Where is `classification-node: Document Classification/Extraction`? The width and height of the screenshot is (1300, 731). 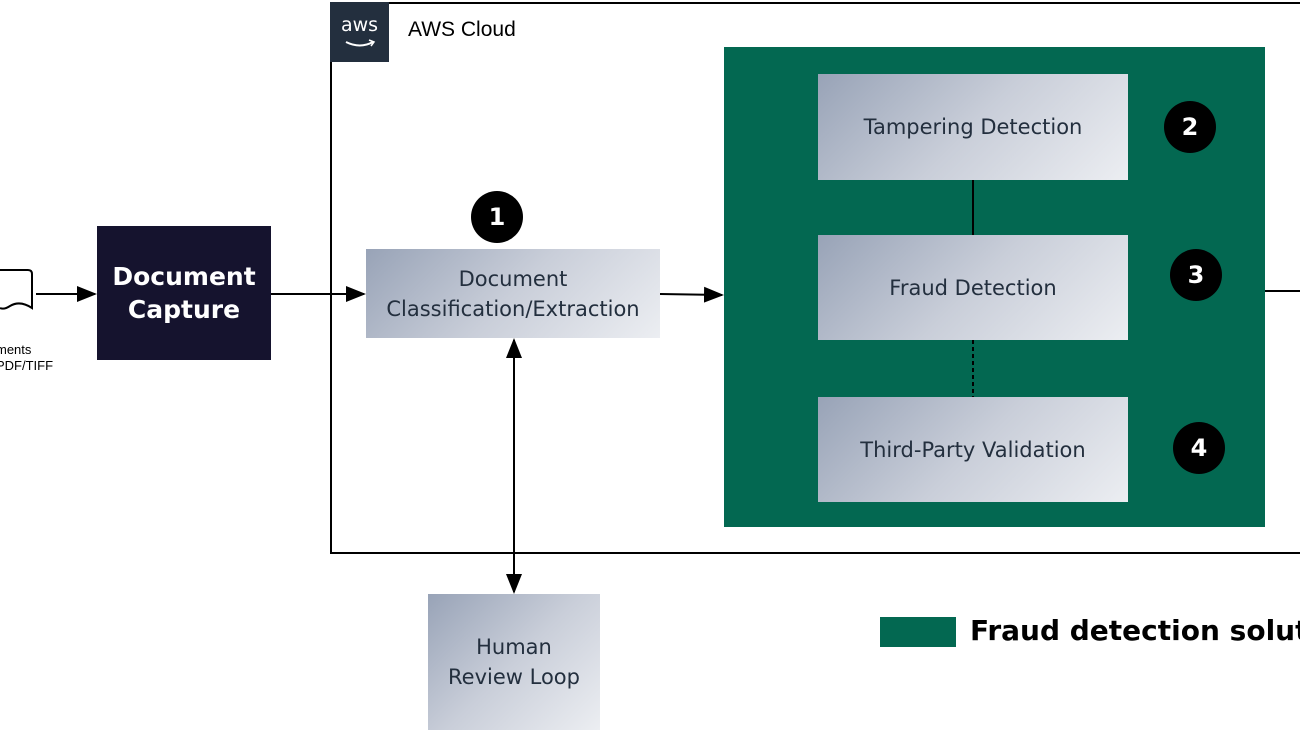 classification-node: Document Classification/Extraction is located at coordinates (513, 293).